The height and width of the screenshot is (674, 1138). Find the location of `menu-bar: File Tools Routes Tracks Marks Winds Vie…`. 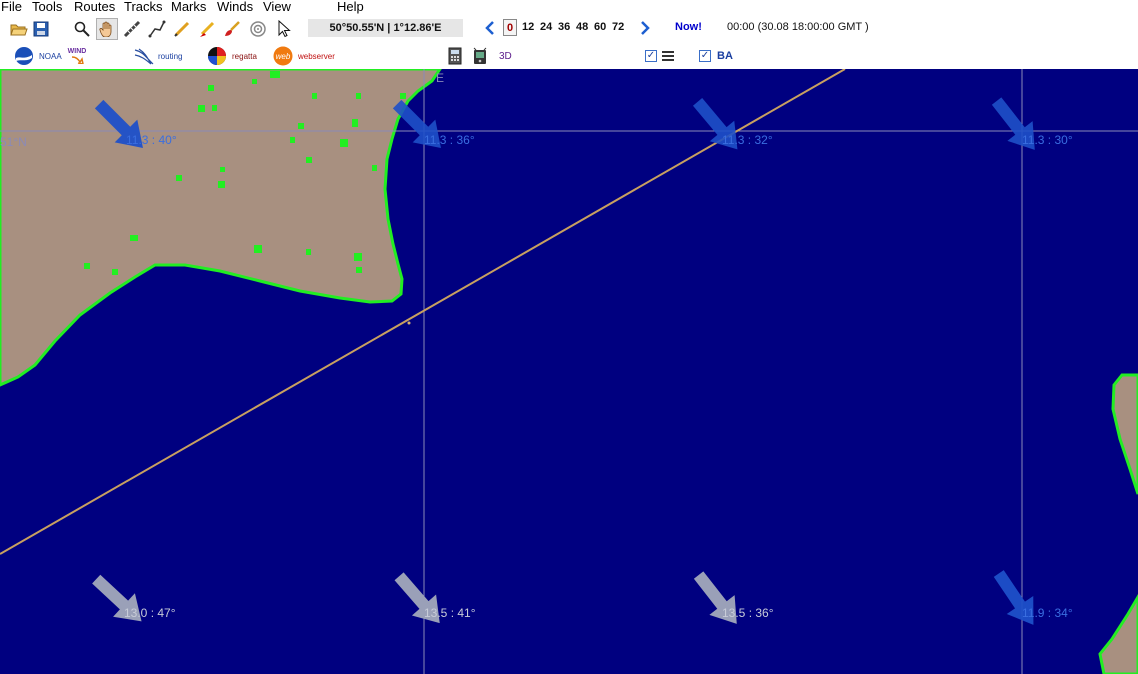

menu-bar: File Tools Routes Tracks Marks Winds Vie… is located at coordinates (569, 7).